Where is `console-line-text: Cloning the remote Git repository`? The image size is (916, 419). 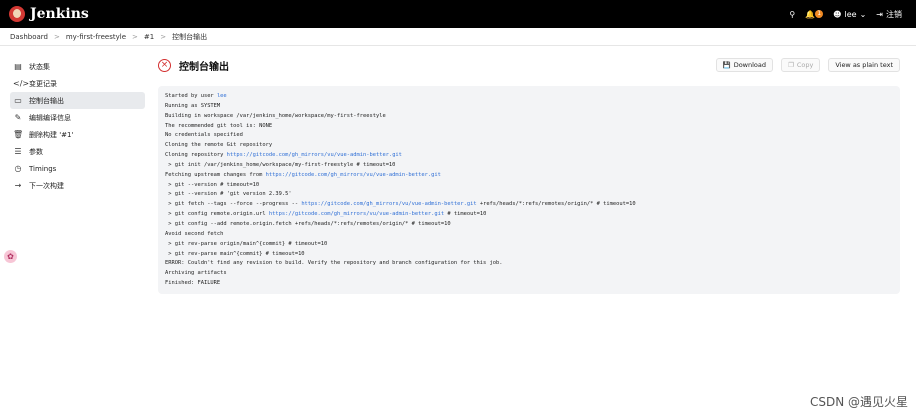 console-line-text: Cloning the remote Git repository is located at coordinates (219, 145).